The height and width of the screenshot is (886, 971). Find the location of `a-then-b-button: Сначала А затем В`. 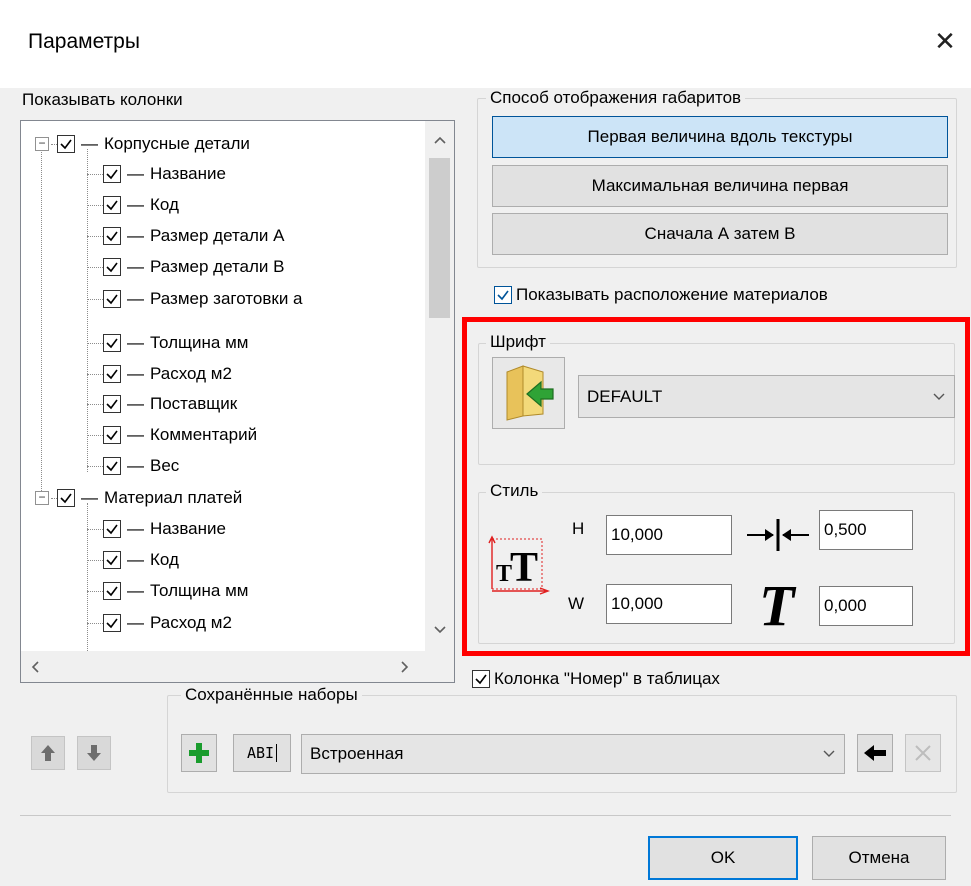

a-then-b-button: Сначала А затем В is located at coordinates (720, 234).